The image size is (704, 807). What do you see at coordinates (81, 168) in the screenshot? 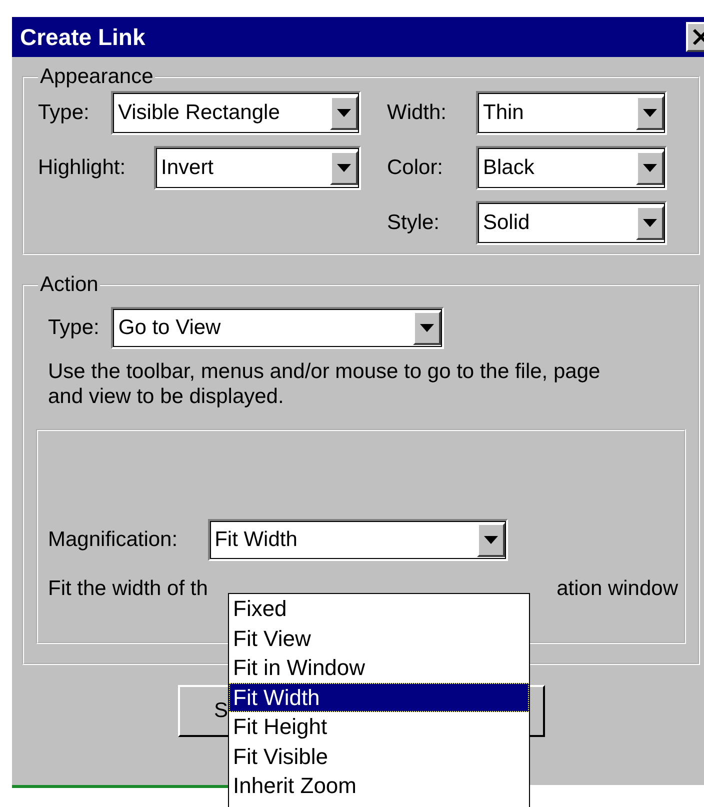
I see `field-label: Highlight:` at bounding box center [81, 168].